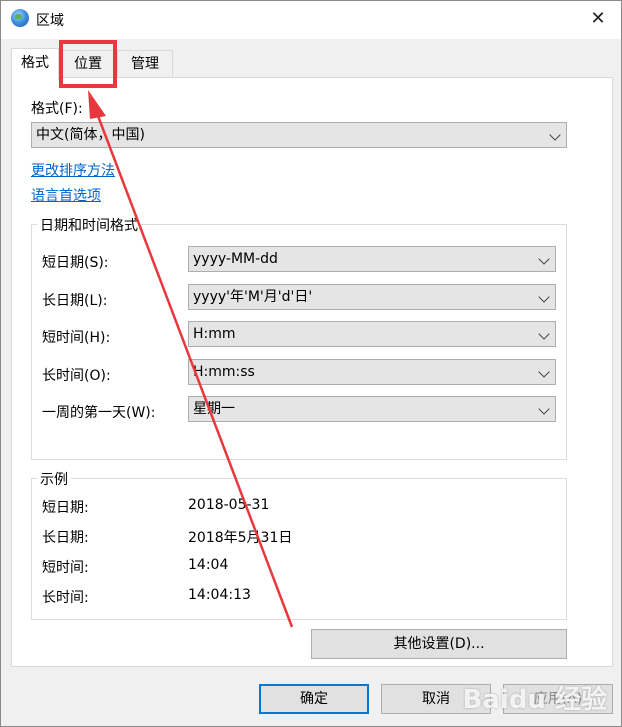 Image resolution: width=622 pixels, height=727 pixels. What do you see at coordinates (90, 135) in the screenshot?
I see `format-value: 中文(简体，中国)` at bounding box center [90, 135].